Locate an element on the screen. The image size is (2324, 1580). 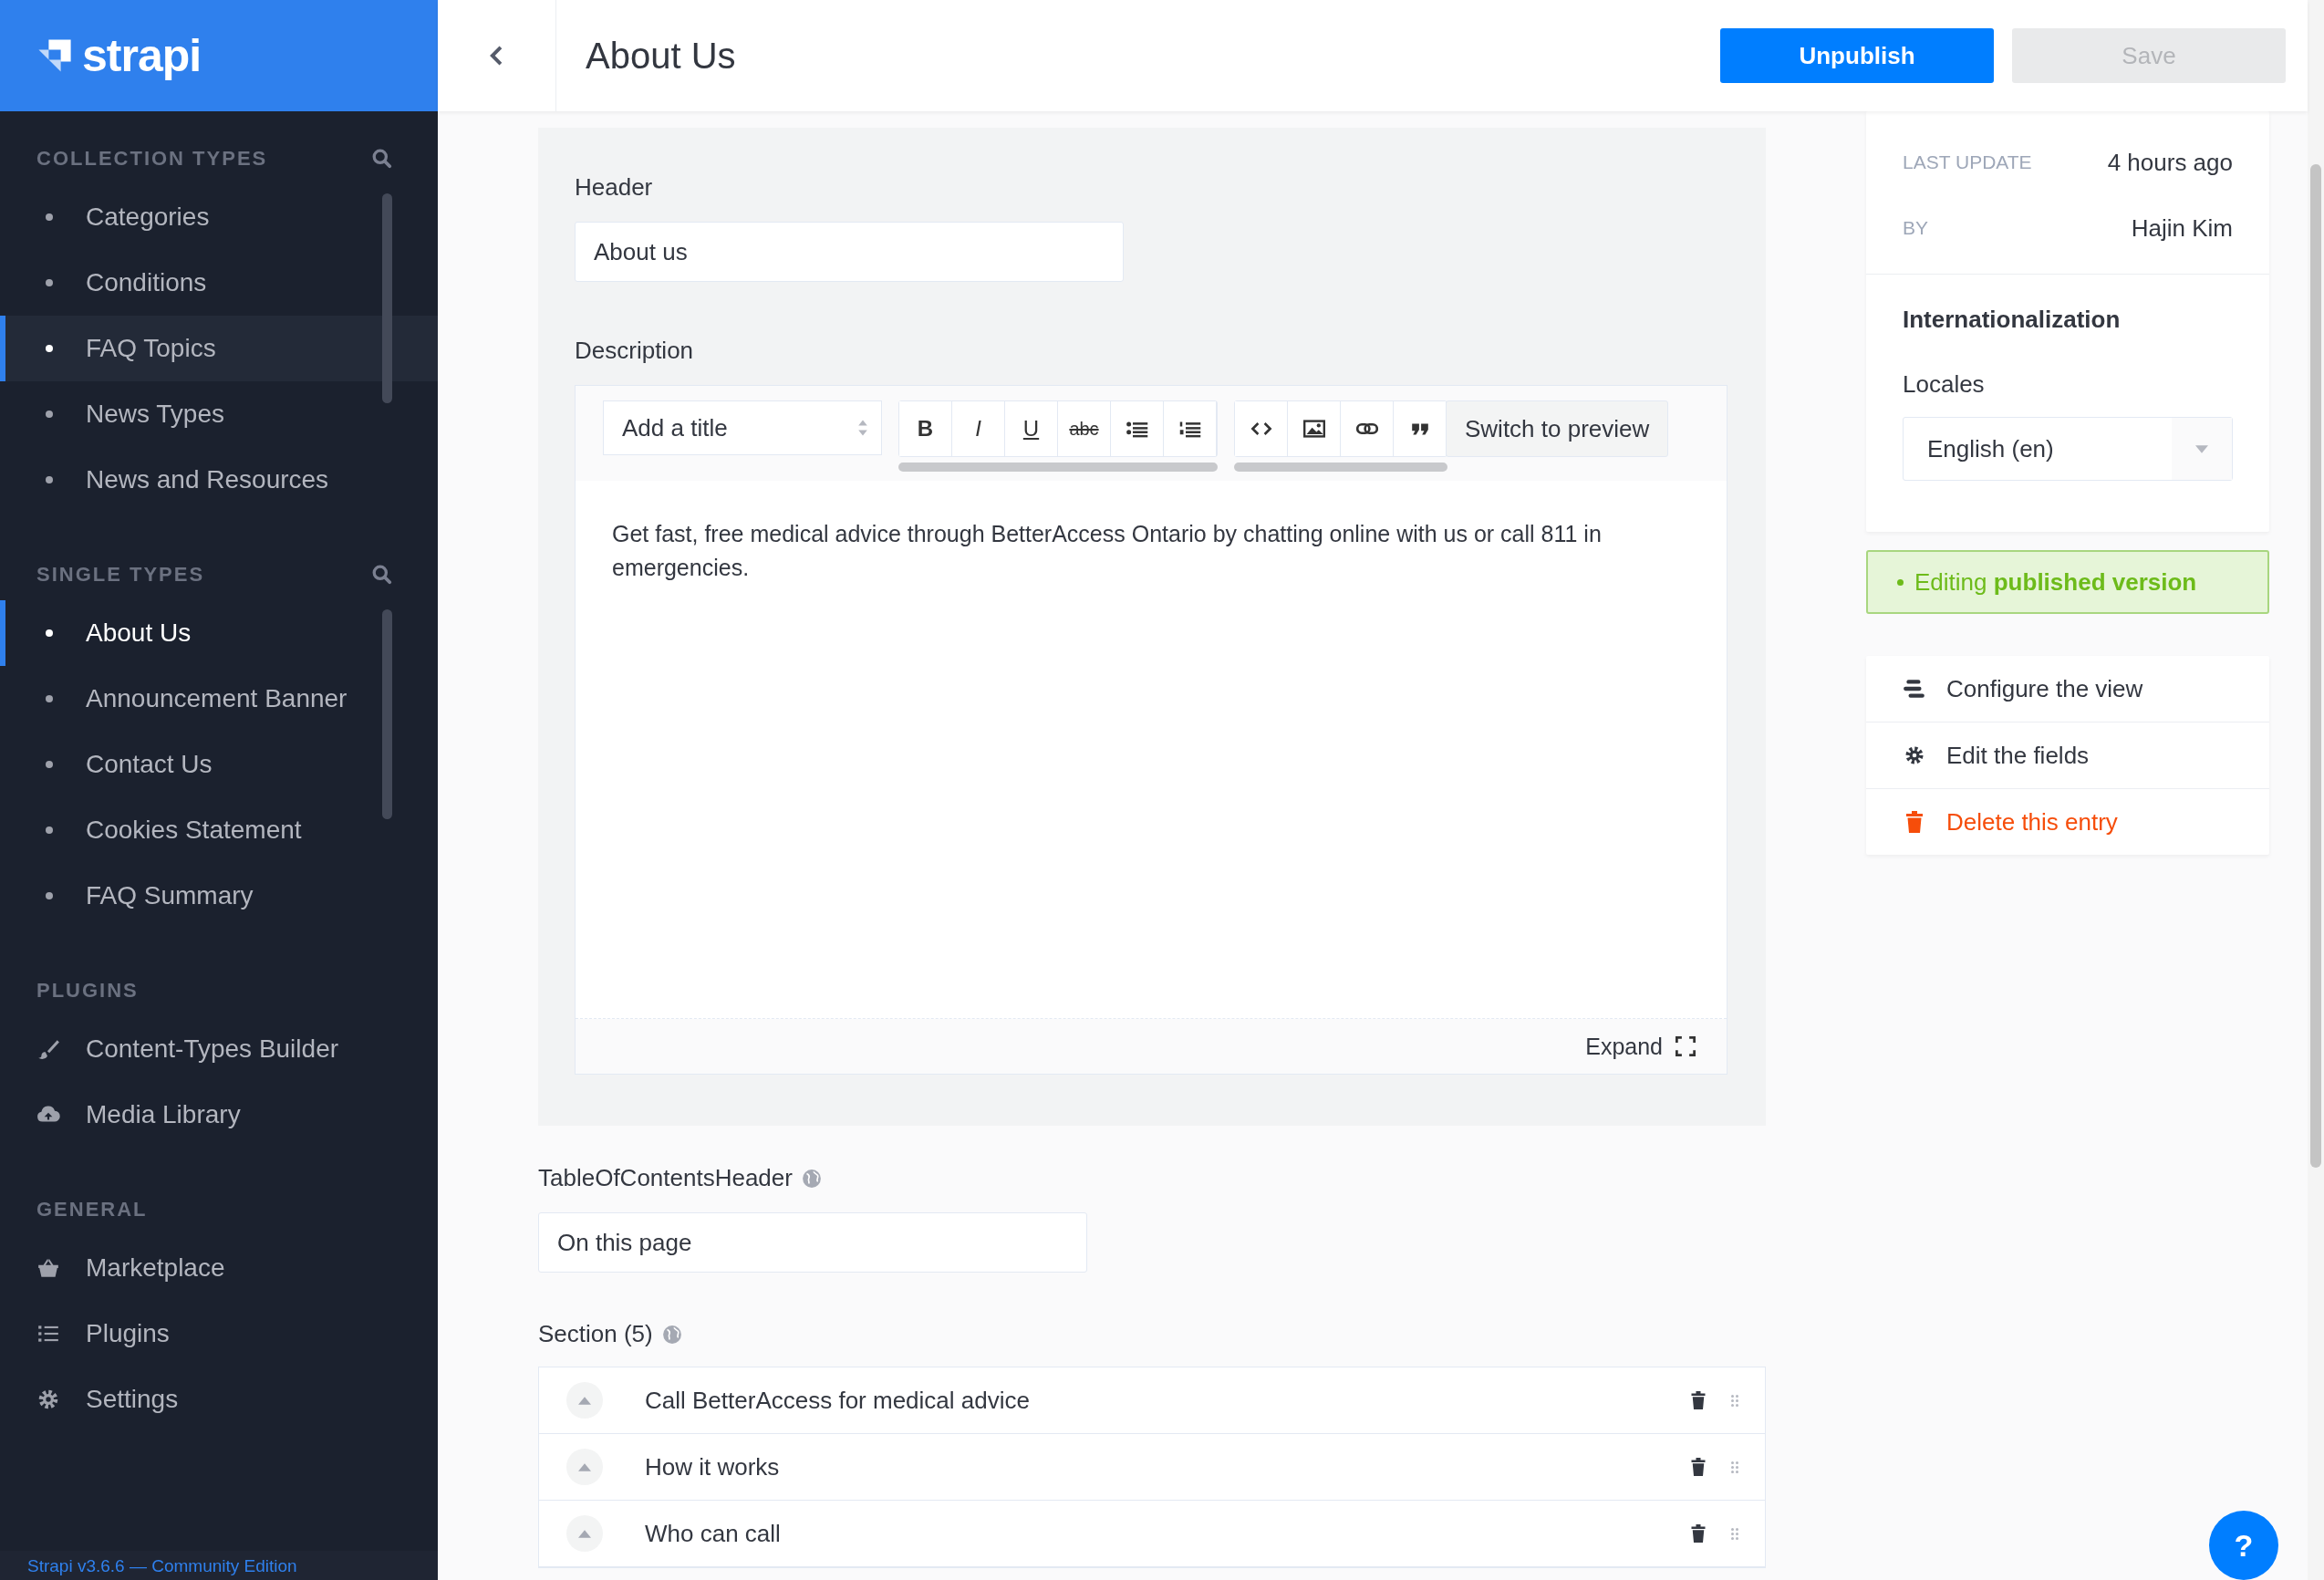
sidebar-item: Settings is located at coordinates (219, 1399).